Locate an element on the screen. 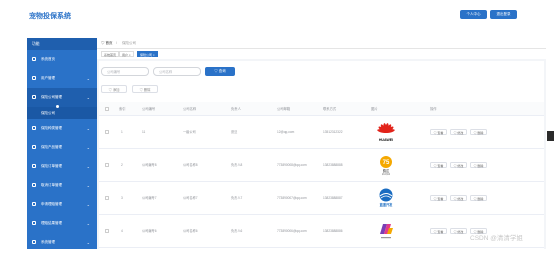 The width and height of the screenshot is (554, 271). sidebar-item: 申请理赔管理 ⌄ is located at coordinates (62, 204).